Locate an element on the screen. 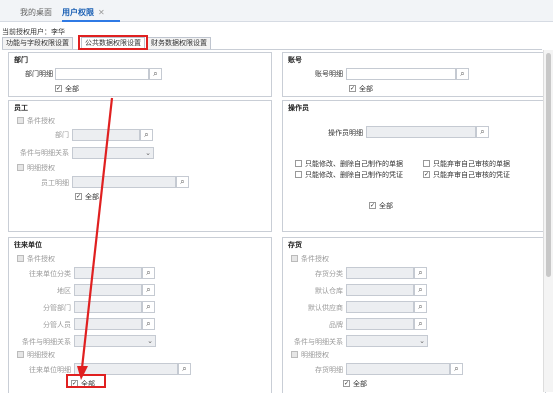 Image resolution: width=553 pixels, height=393 pixels. annotation-arrow is located at coordinates (95, 238).